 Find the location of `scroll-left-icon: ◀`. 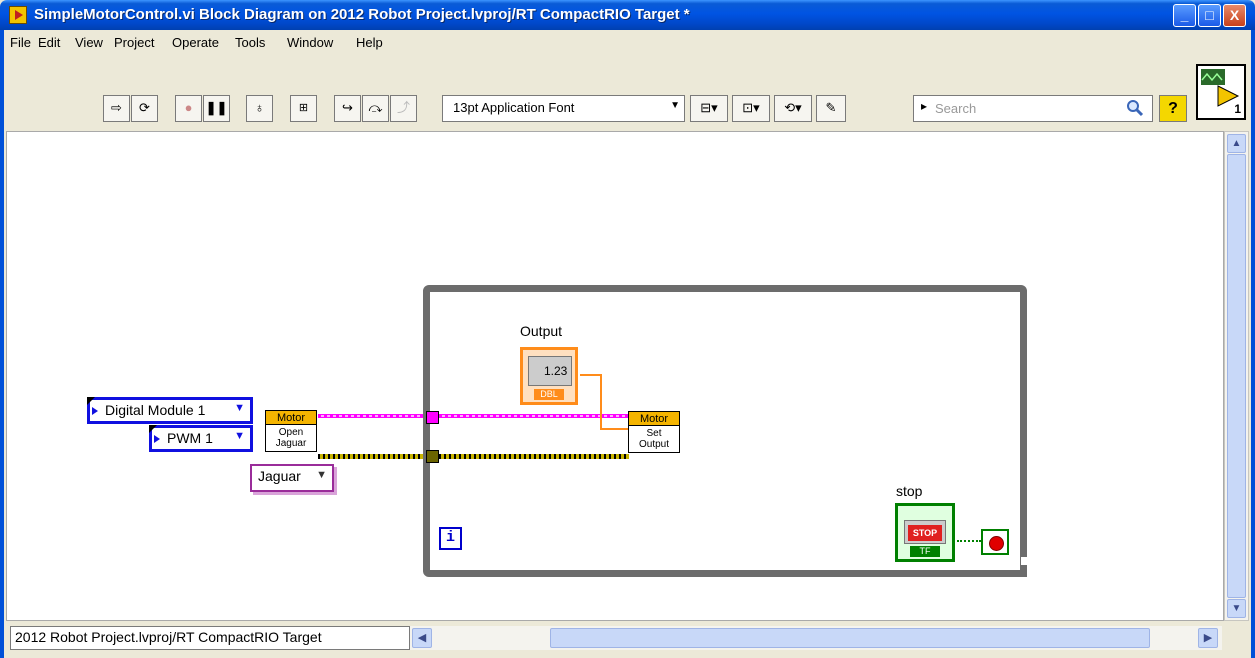

scroll-left-icon: ◀ is located at coordinates (422, 638).